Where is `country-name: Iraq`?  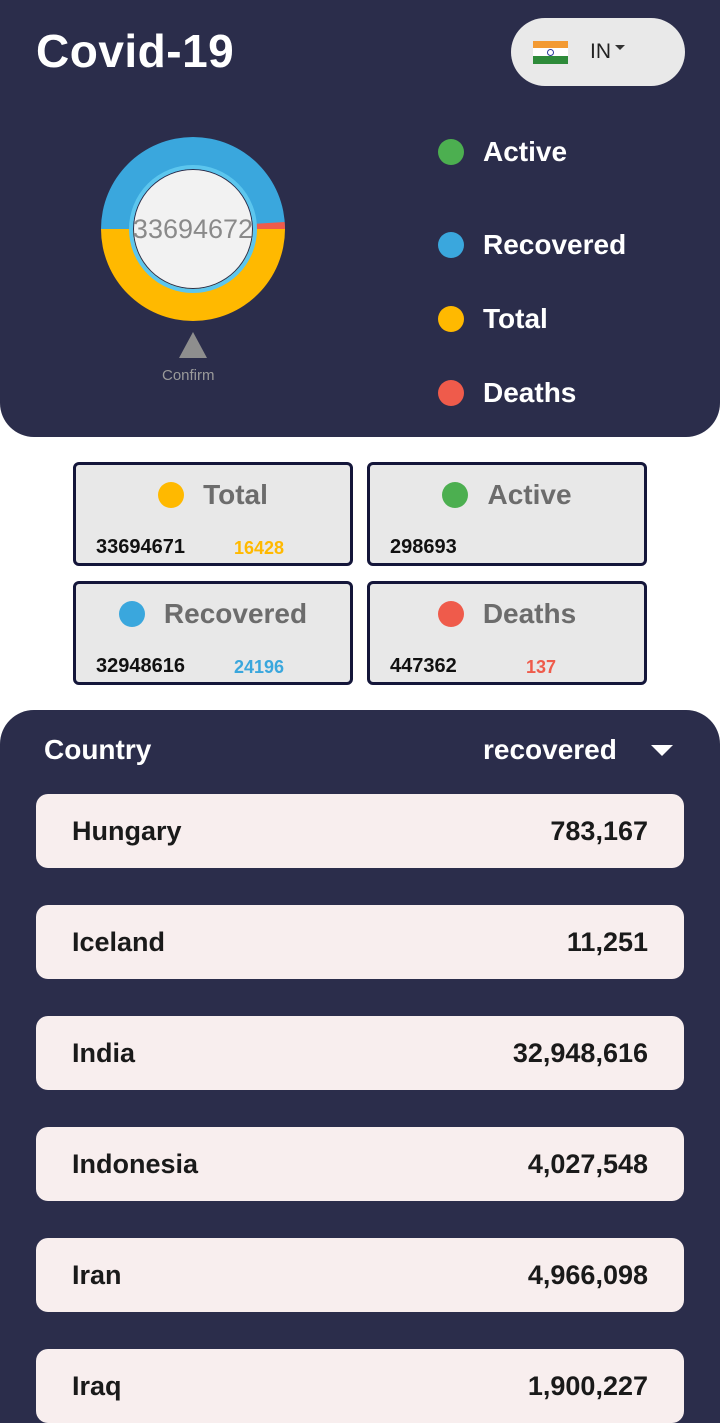
country-name: Iraq is located at coordinates (97, 1385).